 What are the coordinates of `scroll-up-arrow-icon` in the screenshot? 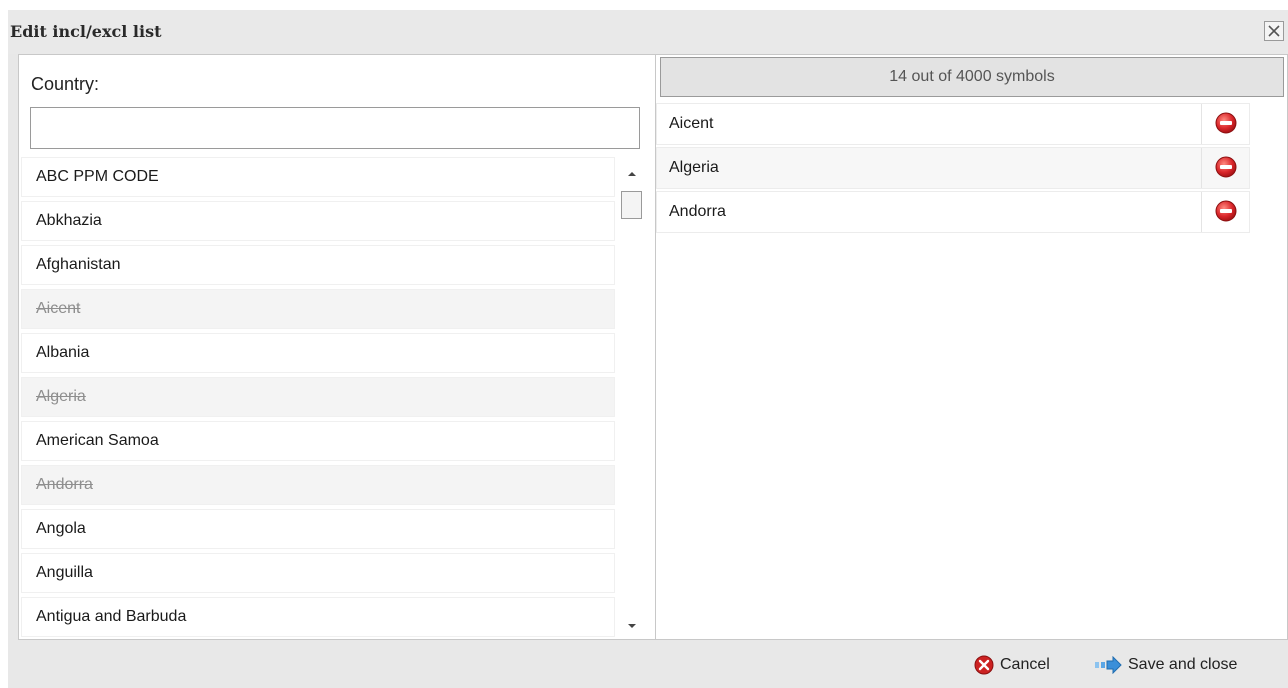 It's located at (632, 174).